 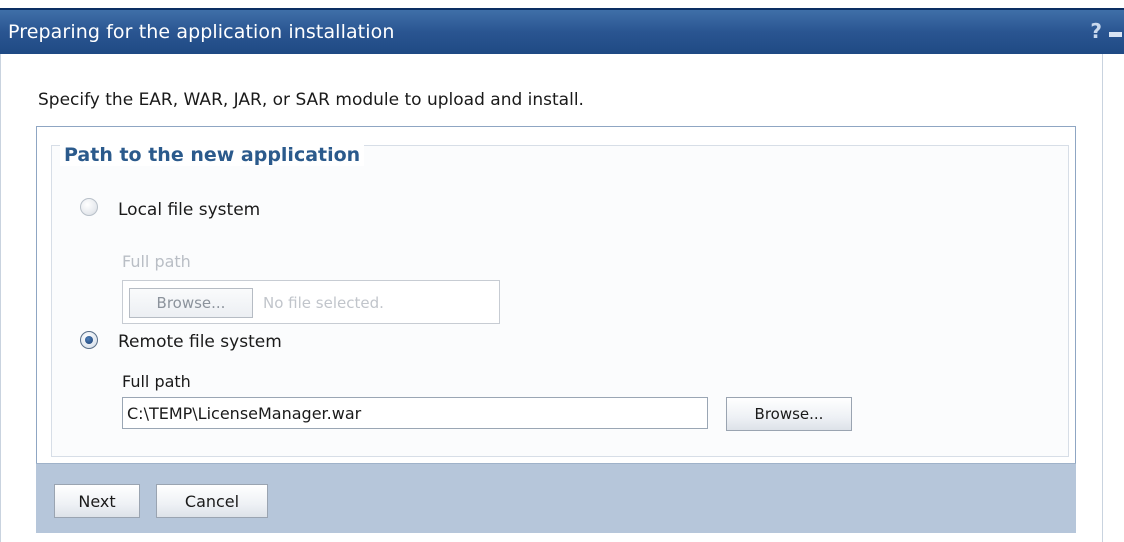 I want to click on button-bar: Next Cancel, so click(x=556, y=498).